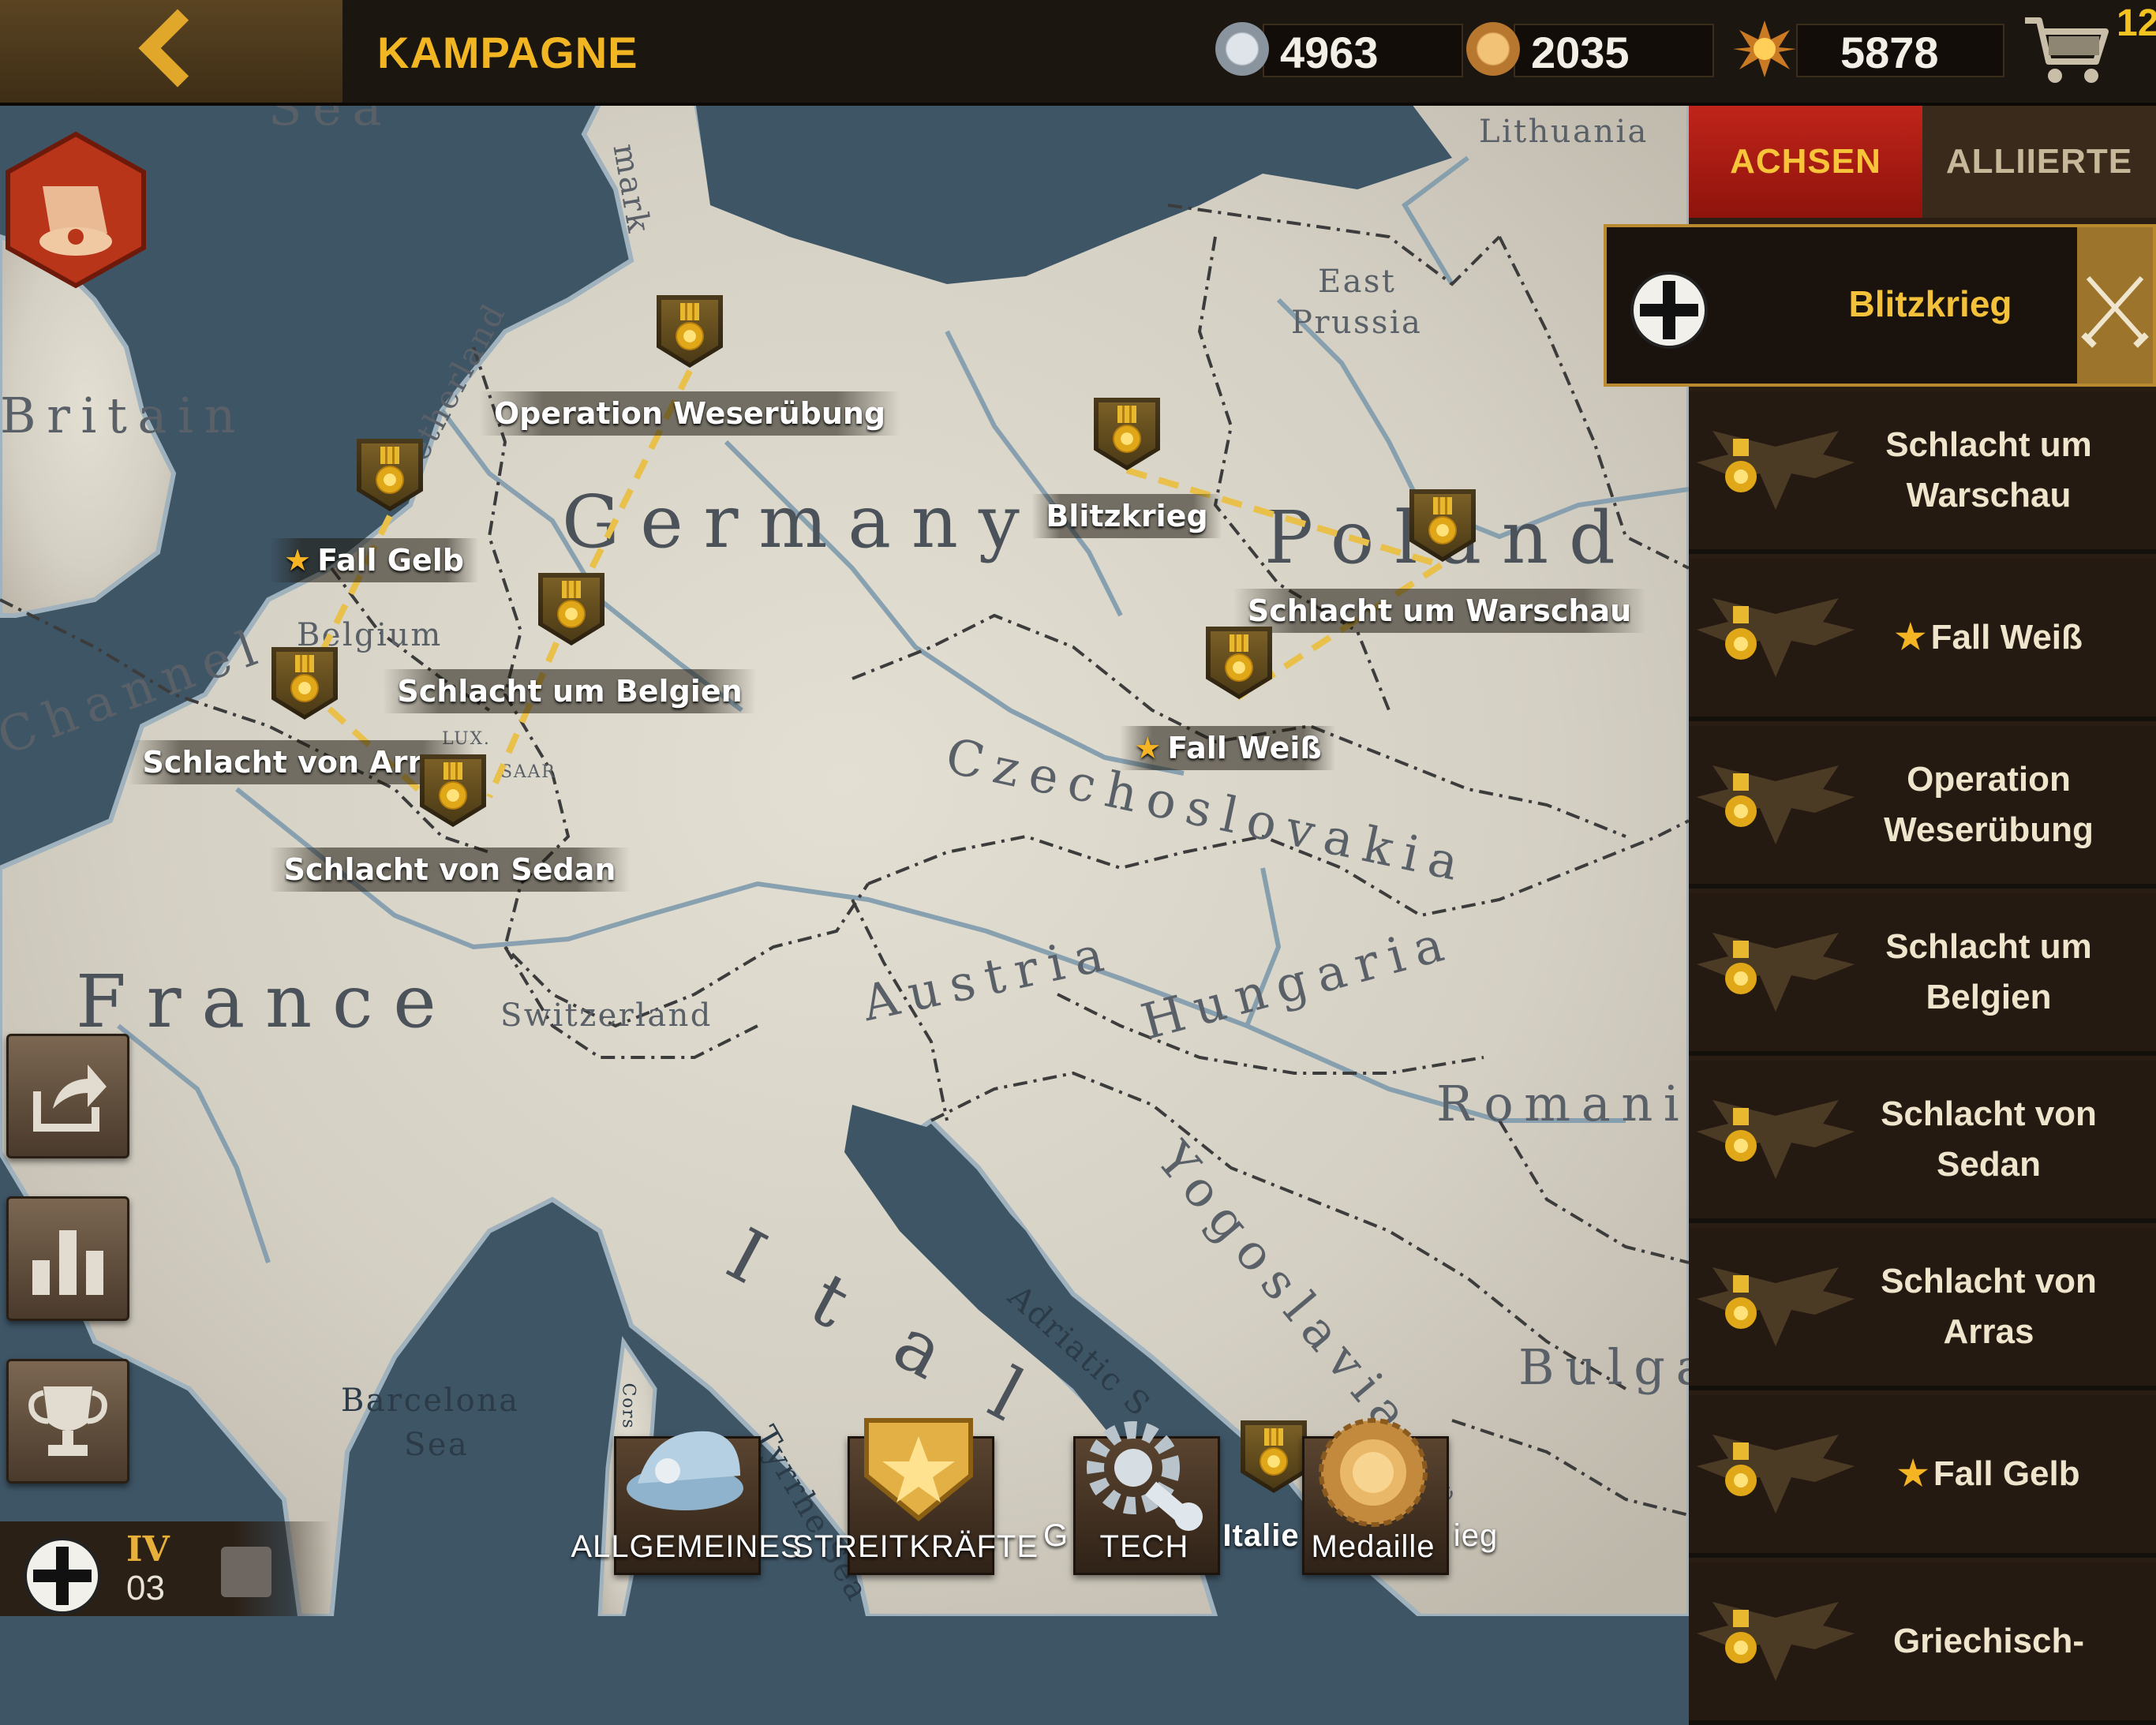  Describe the element at coordinates (165, 1569) in the screenshot. I see `player-rank: IV 03` at that location.